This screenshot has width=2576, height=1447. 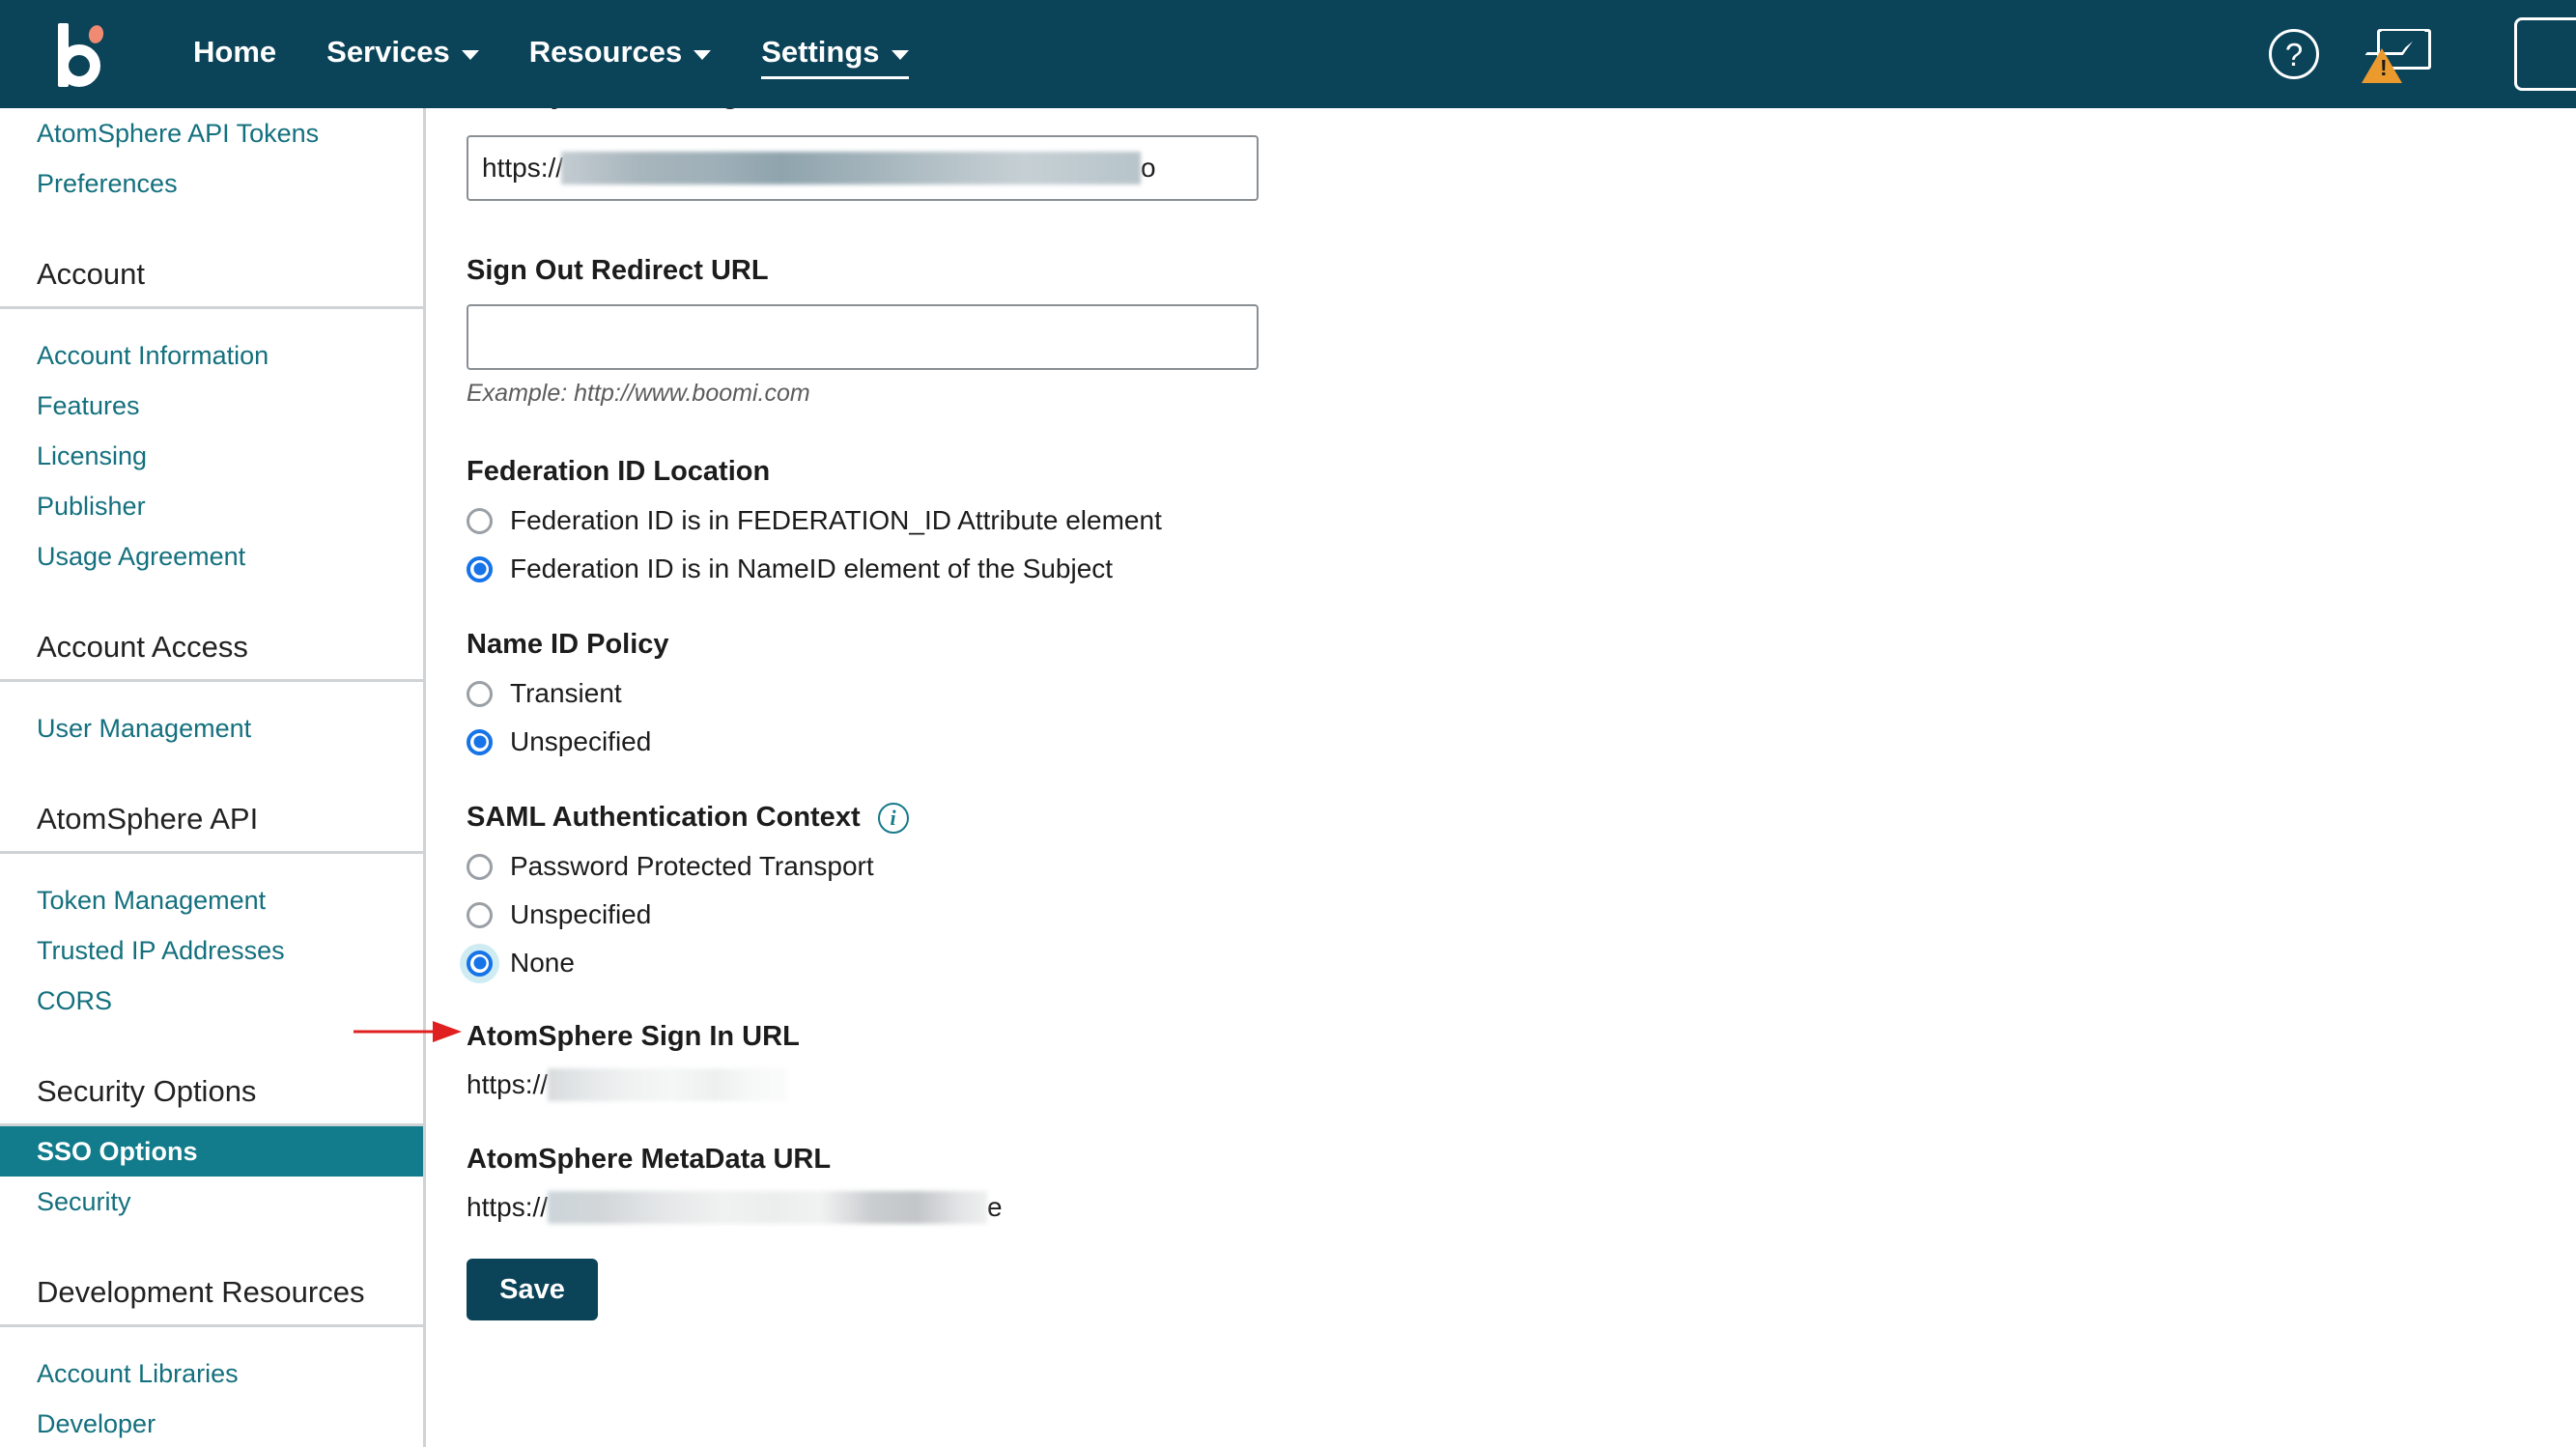 What do you see at coordinates (211, 456) in the screenshot?
I see `sidebar-item-licensing: Licensing` at bounding box center [211, 456].